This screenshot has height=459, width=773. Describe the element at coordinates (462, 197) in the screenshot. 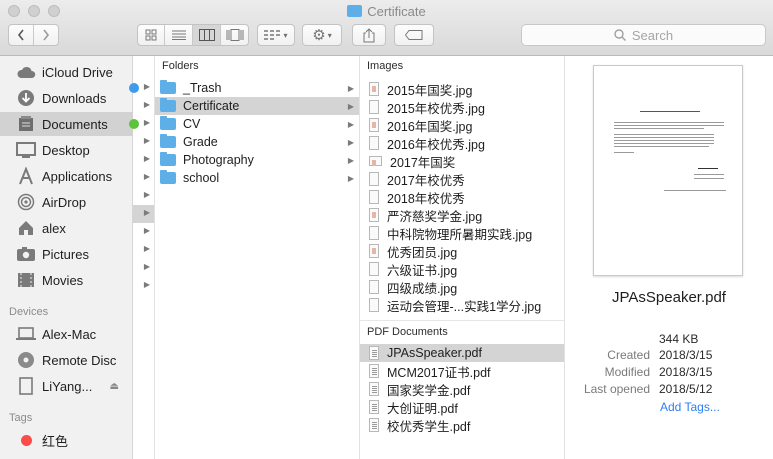

I see `file-row: 2018年校优秀` at that location.